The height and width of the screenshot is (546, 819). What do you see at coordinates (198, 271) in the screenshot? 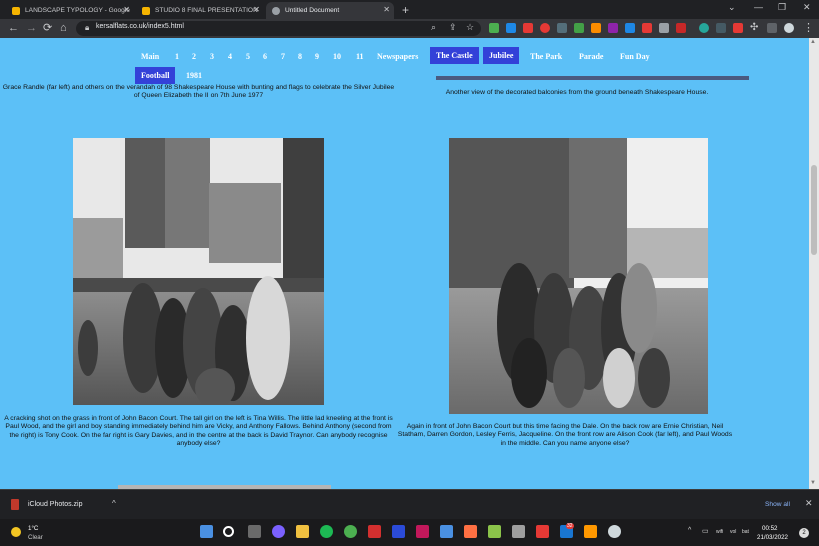
I see `photo-john-bacon-court-grass` at bounding box center [198, 271].